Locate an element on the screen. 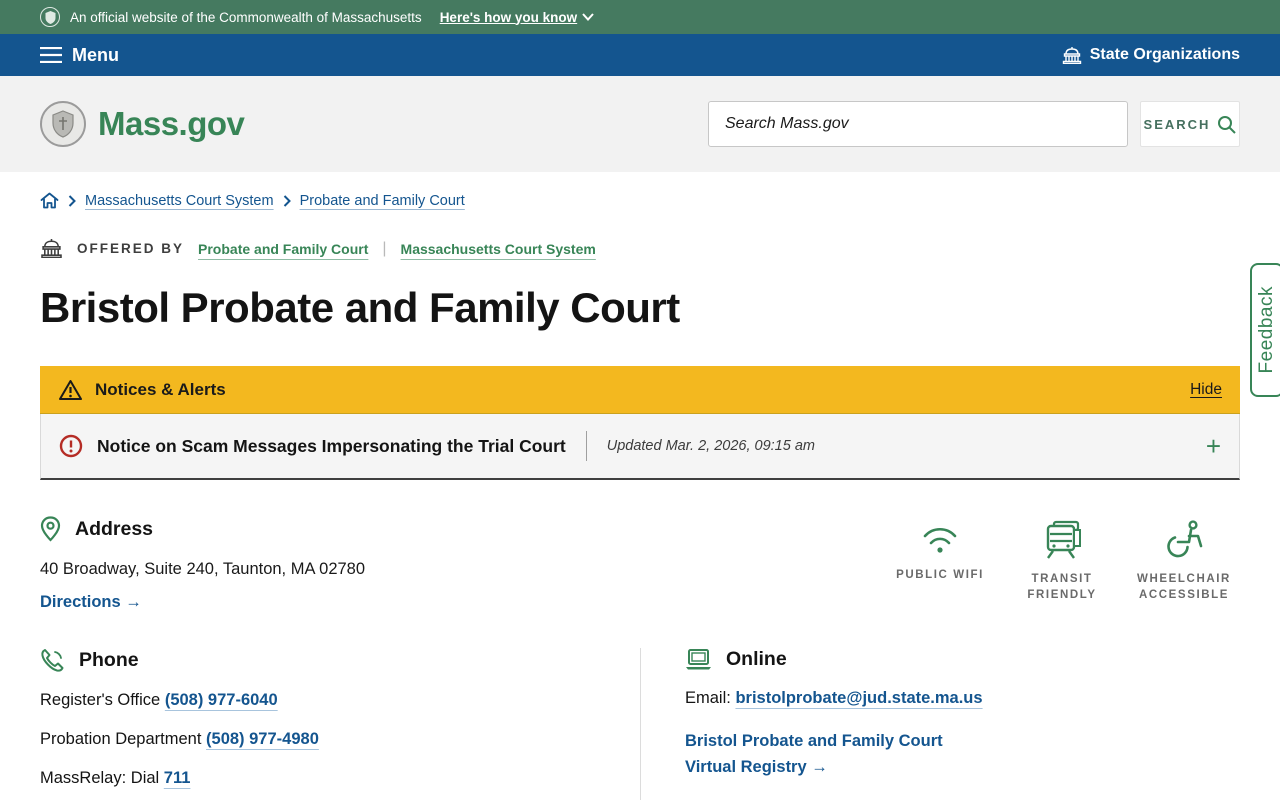  amenity-label: WHEELCHAIR ACCESSIBLE is located at coordinates (1184, 587).